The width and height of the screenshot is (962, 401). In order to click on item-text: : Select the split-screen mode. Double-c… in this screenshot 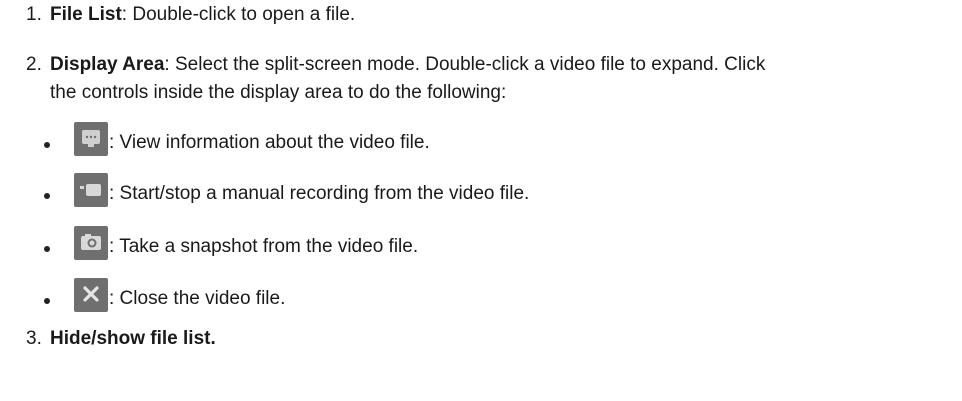, I will do `click(465, 64)`.